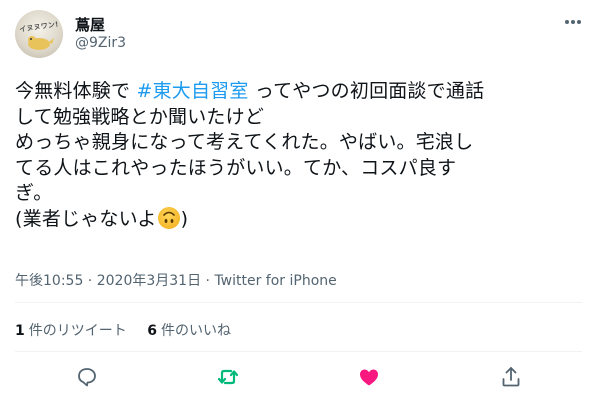 Image resolution: width=597 pixels, height=401 pixels. I want to click on tweet-stats: 1 件のリツイート 6 件のいいね, so click(131, 330).